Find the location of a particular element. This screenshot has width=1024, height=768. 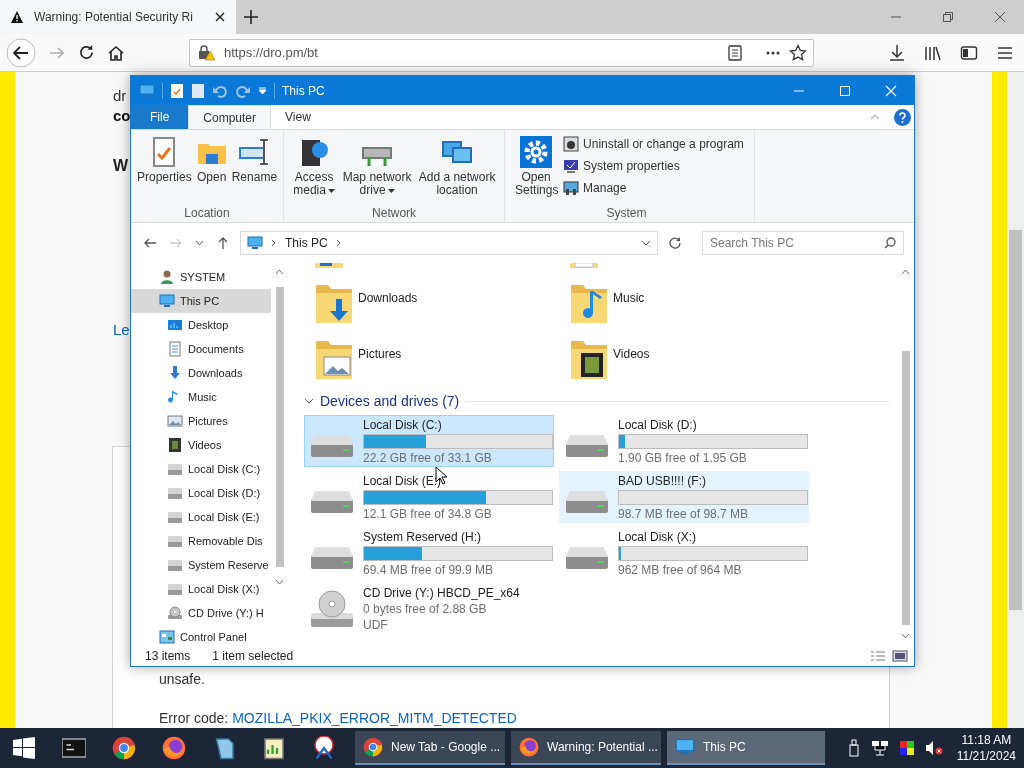

close-tab-icon is located at coordinates (220, 17).